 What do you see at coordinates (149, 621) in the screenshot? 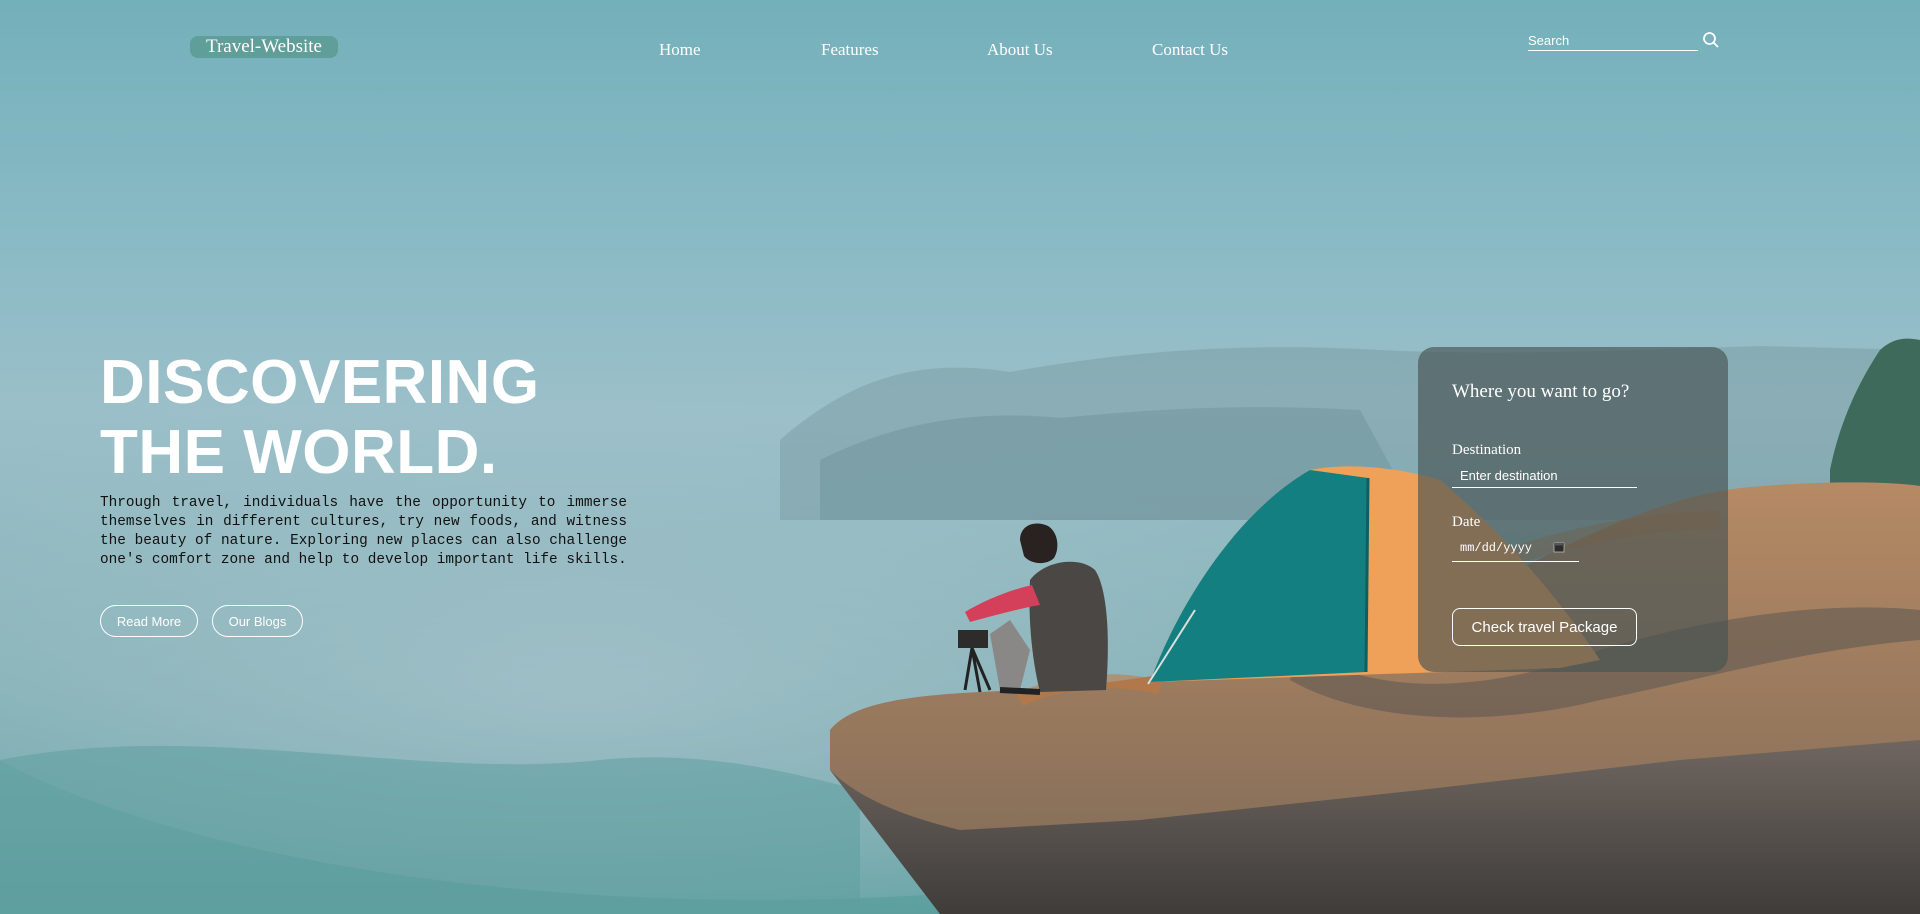
I see `read-more-button: Read More` at bounding box center [149, 621].